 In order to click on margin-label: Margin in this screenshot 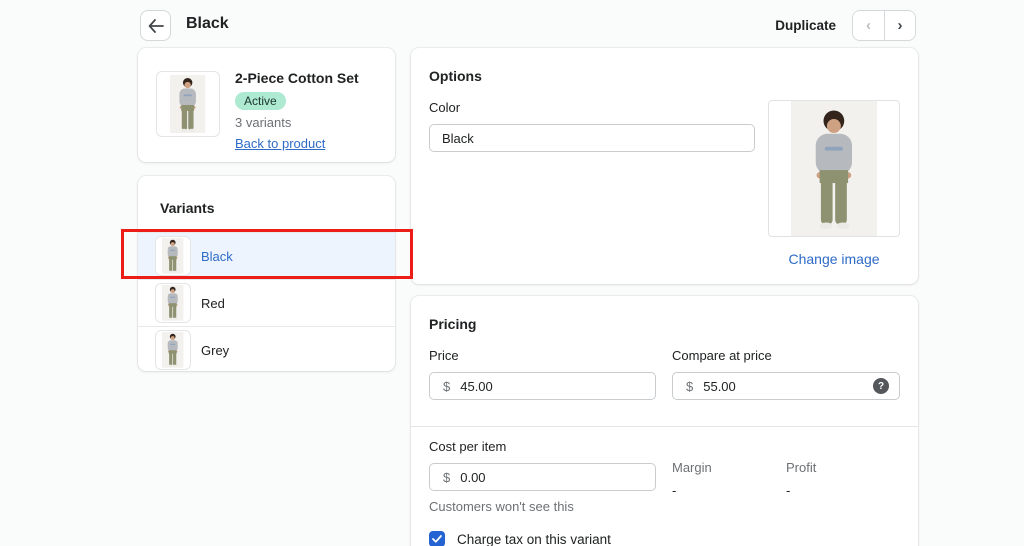, I will do `click(692, 467)`.